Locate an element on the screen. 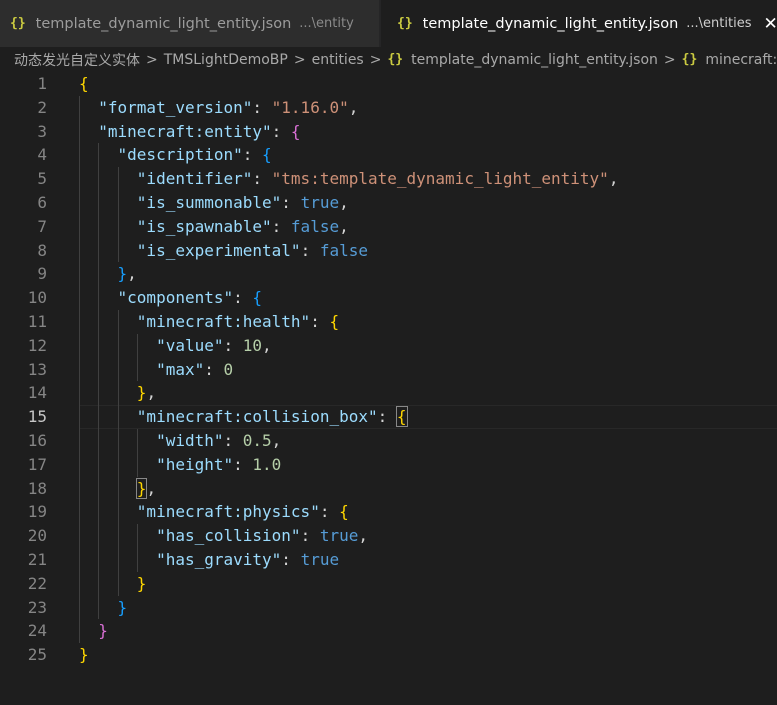  line-number: 9 is located at coordinates (42, 274).